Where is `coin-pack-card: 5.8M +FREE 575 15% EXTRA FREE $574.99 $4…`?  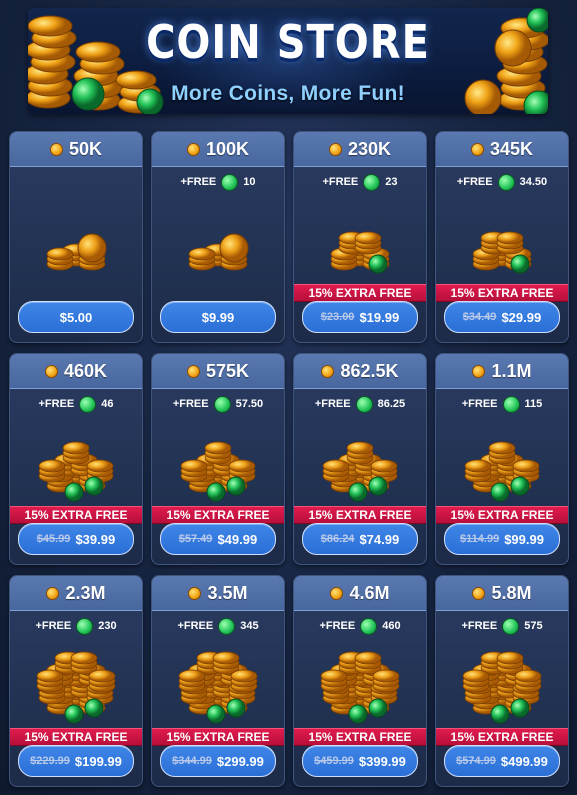
coin-pack-card: 5.8M +FREE 575 15% EXTRA FREE $574.99 $4… is located at coordinates (502, 681).